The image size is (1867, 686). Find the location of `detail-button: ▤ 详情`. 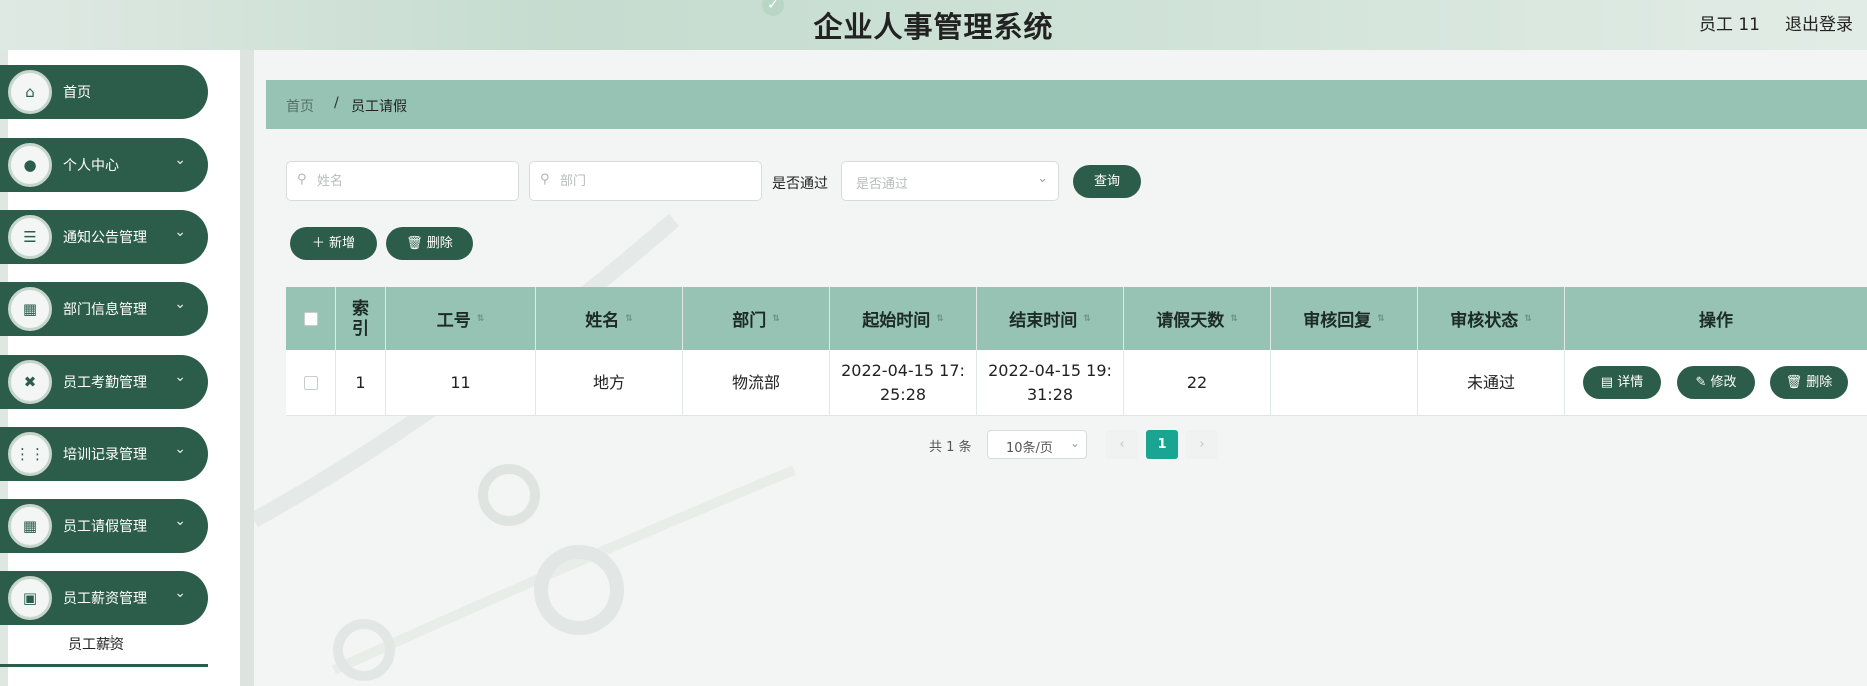

detail-button: ▤ 详情 is located at coordinates (1622, 382).